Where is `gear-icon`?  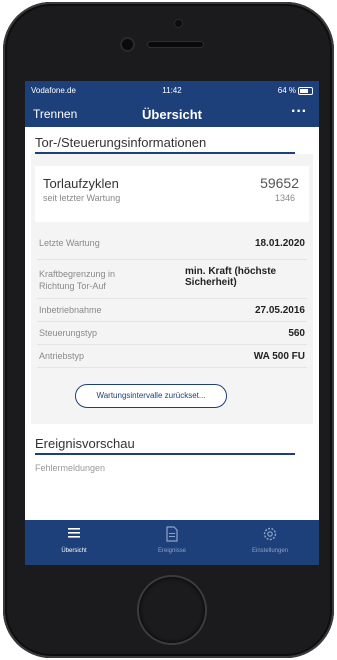 gear-icon is located at coordinates (270, 535).